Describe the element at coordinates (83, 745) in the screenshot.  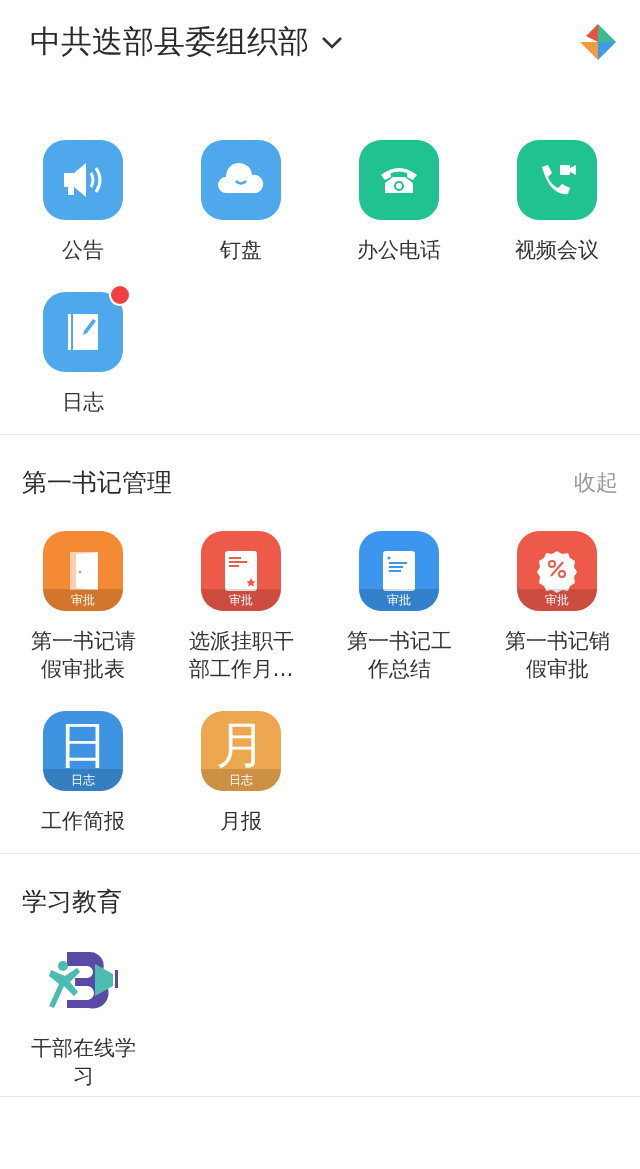
I see `icon-glyph: 日` at that location.